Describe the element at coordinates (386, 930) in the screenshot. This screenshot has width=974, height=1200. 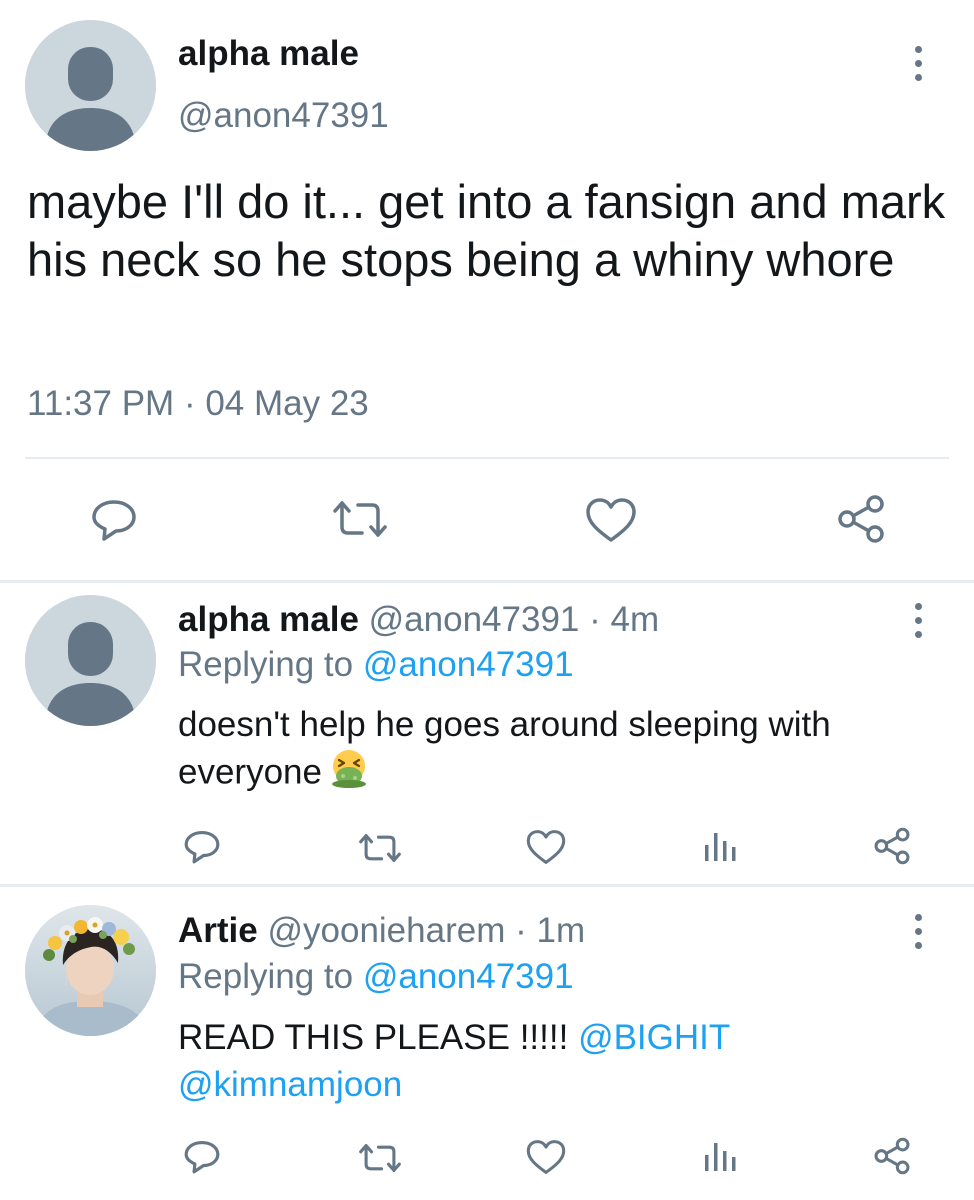
I see `handle: @yoonieharem` at that location.